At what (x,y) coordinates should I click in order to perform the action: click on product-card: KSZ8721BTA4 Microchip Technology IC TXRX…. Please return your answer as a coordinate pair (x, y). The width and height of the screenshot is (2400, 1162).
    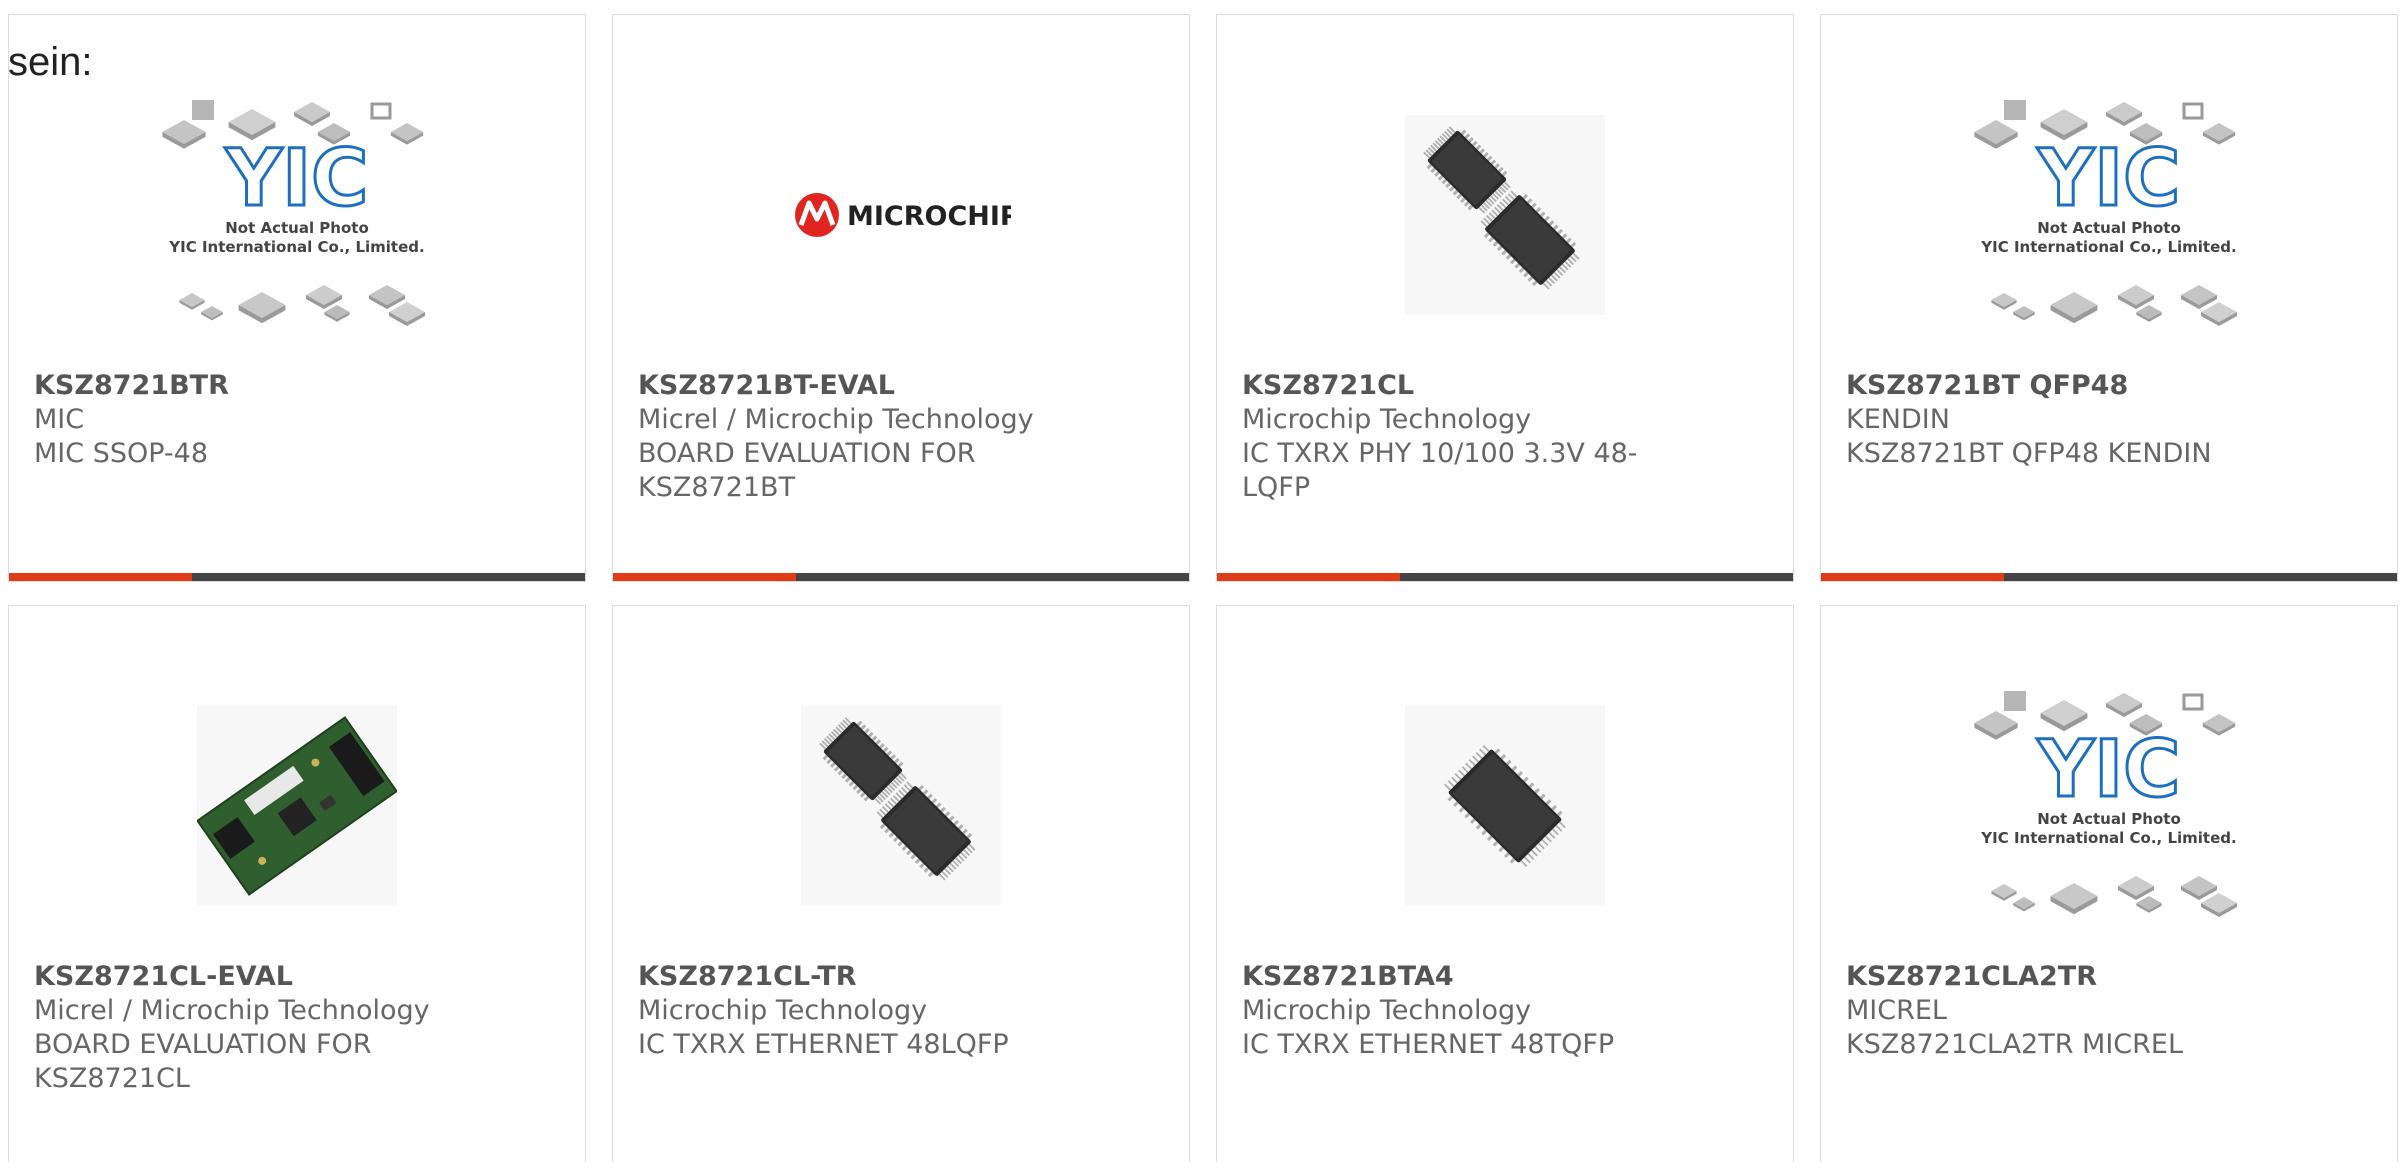
    Looking at the image, I should click on (1505, 883).